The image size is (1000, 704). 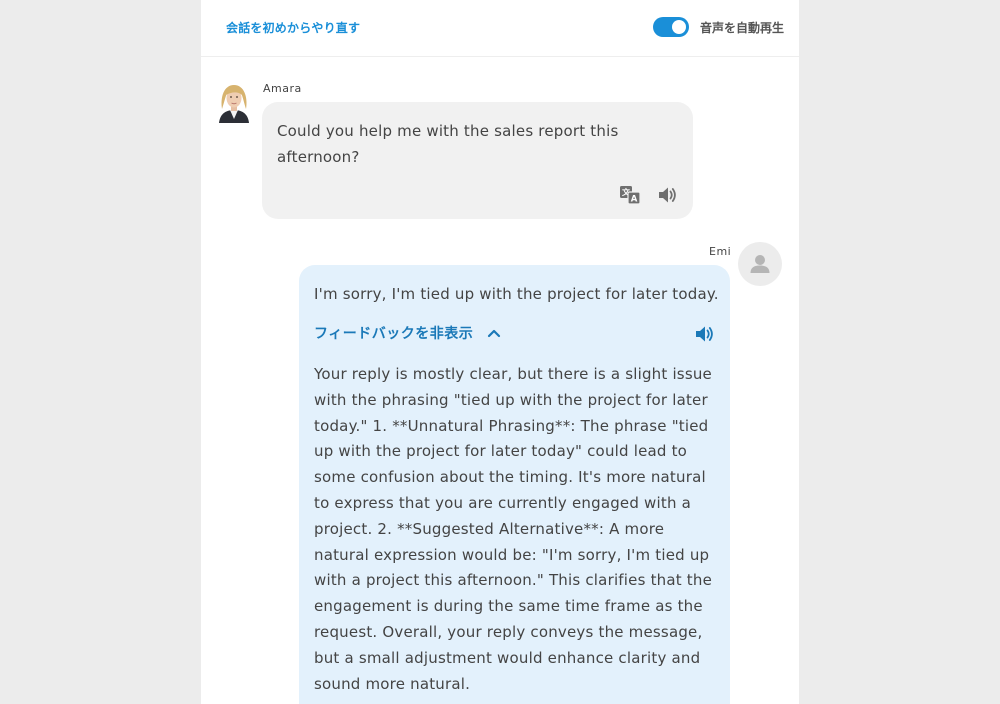 I want to click on avatar-amara, so click(x=234, y=102).